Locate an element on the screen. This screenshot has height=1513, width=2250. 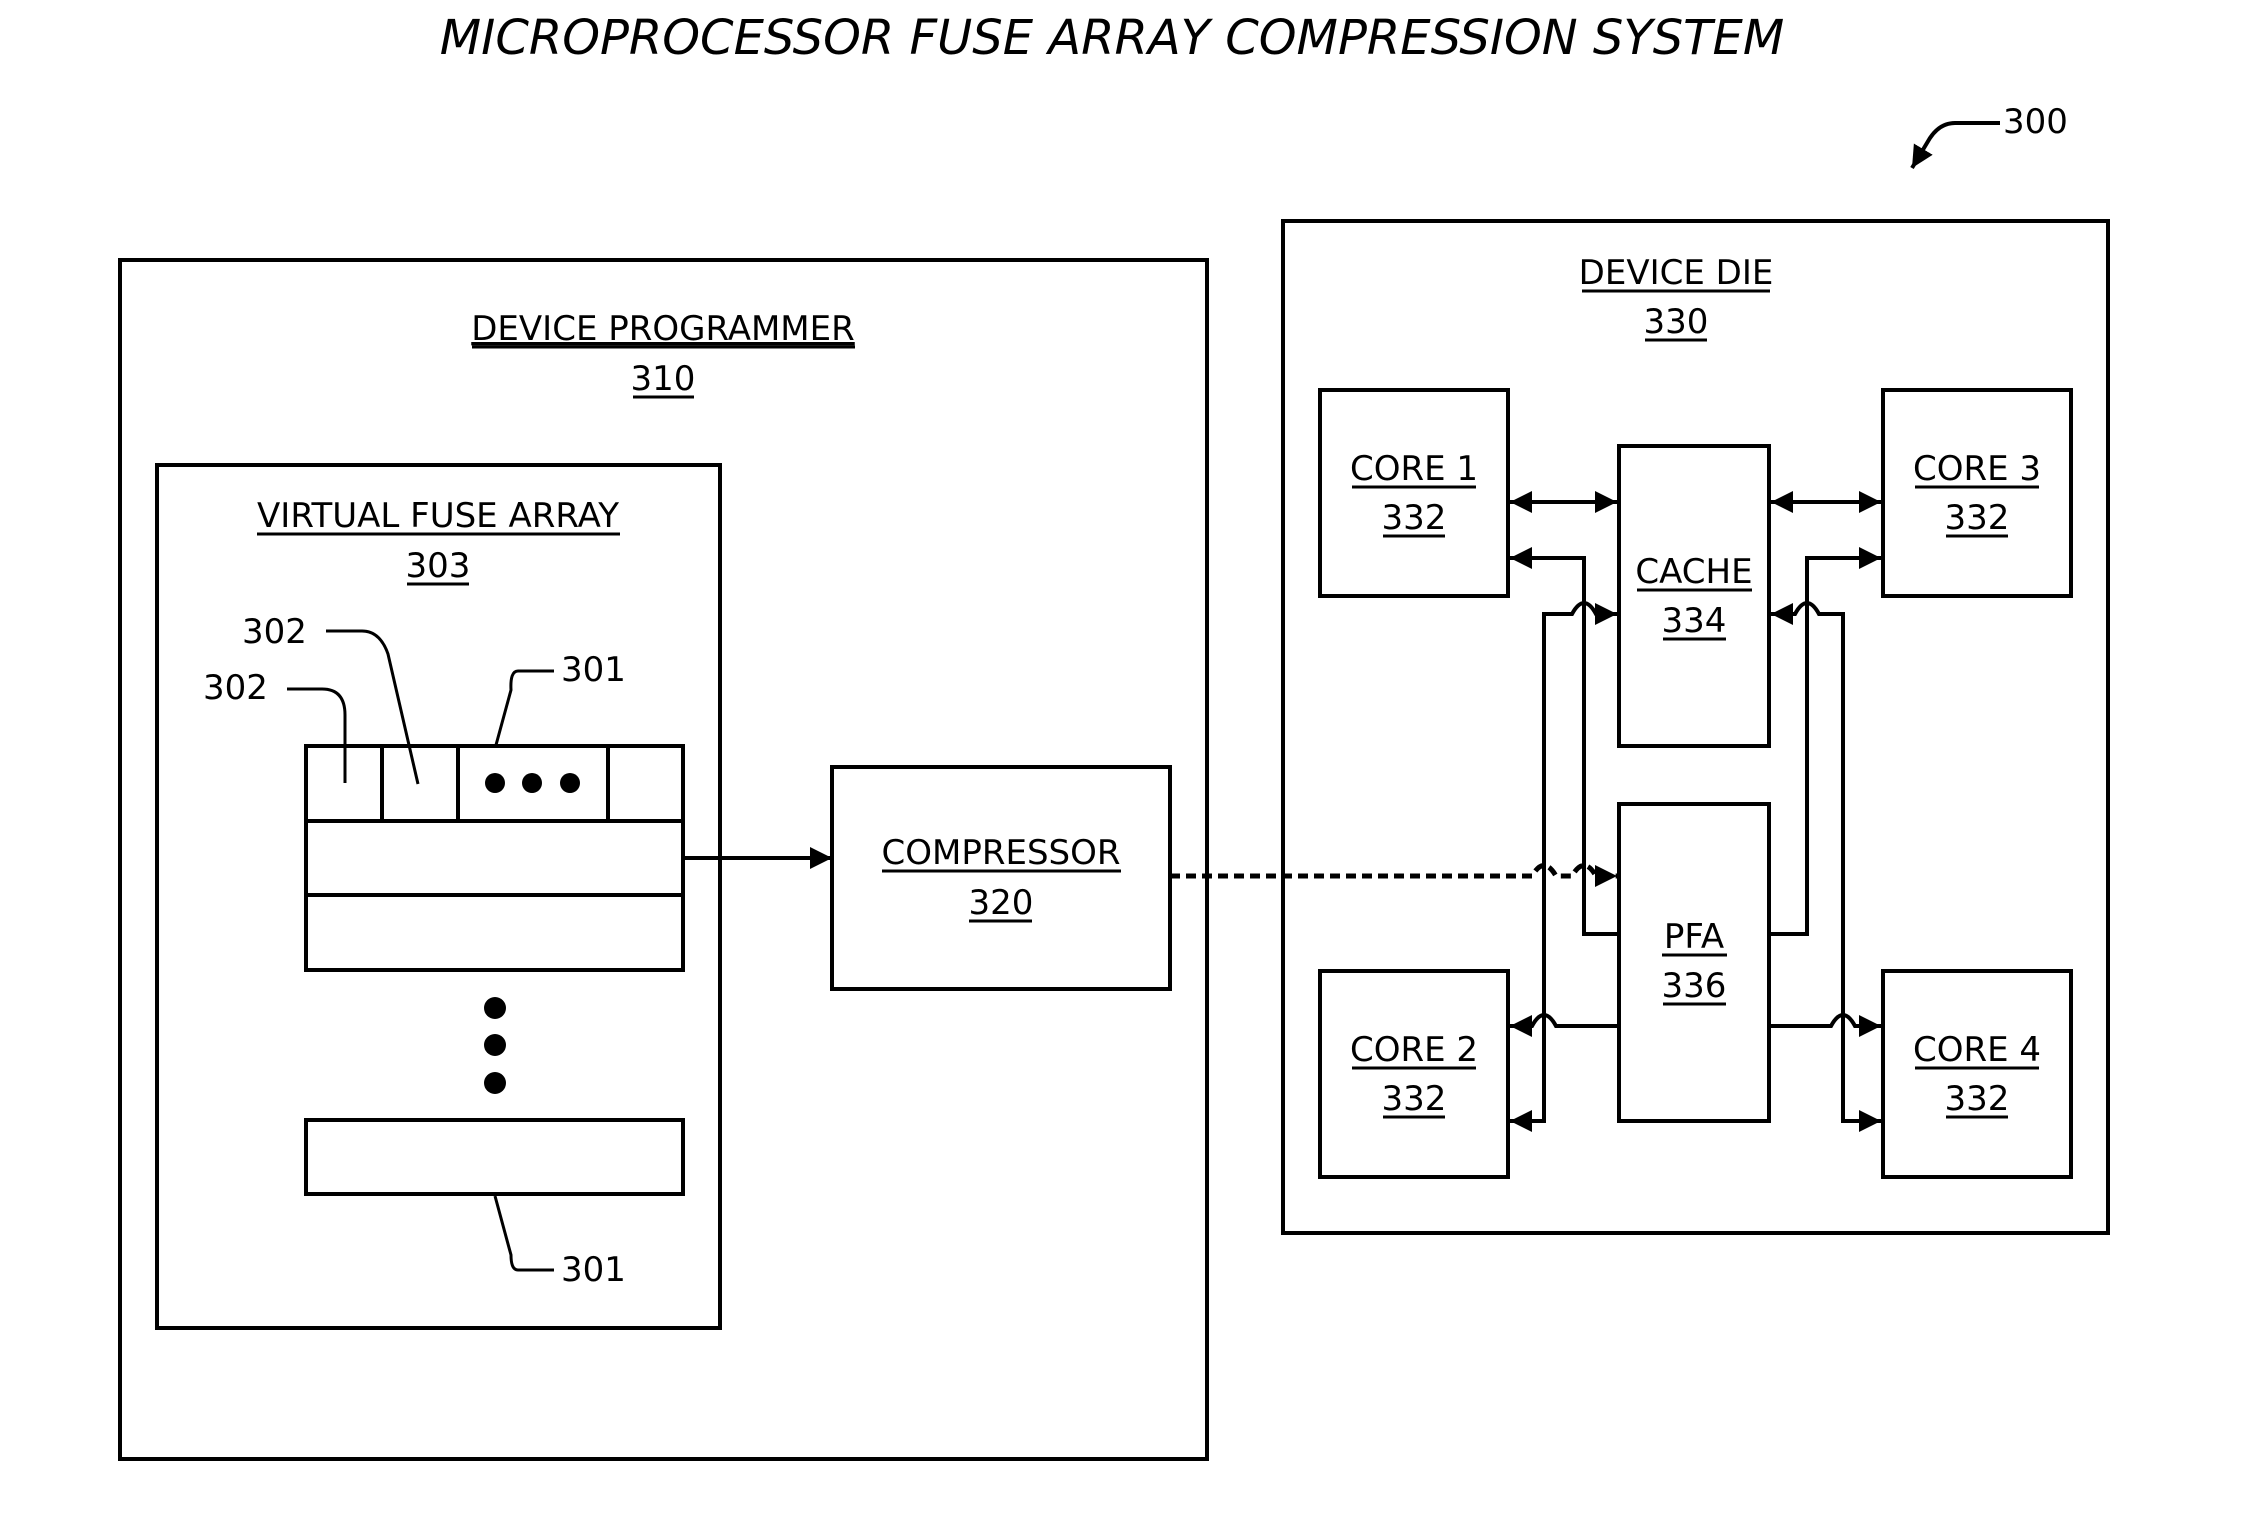
core-4-ref: 332 is located at coordinates (1977, 1099).